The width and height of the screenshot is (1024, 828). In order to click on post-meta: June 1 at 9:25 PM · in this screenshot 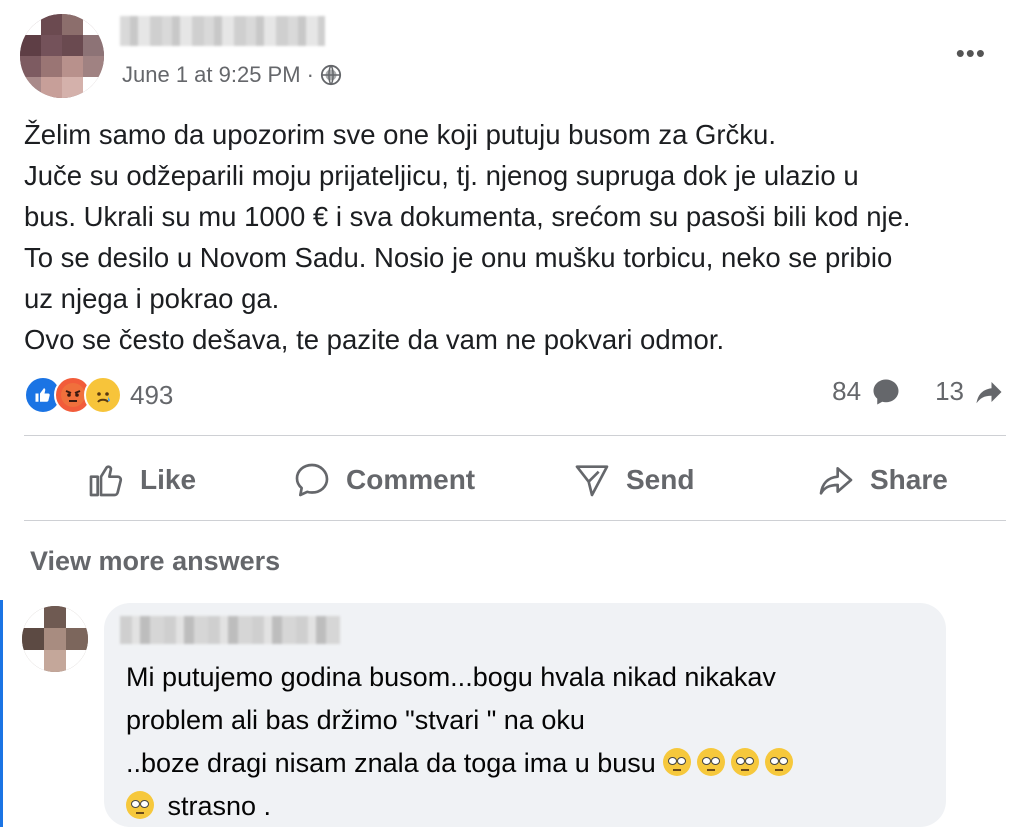, I will do `click(232, 75)`.